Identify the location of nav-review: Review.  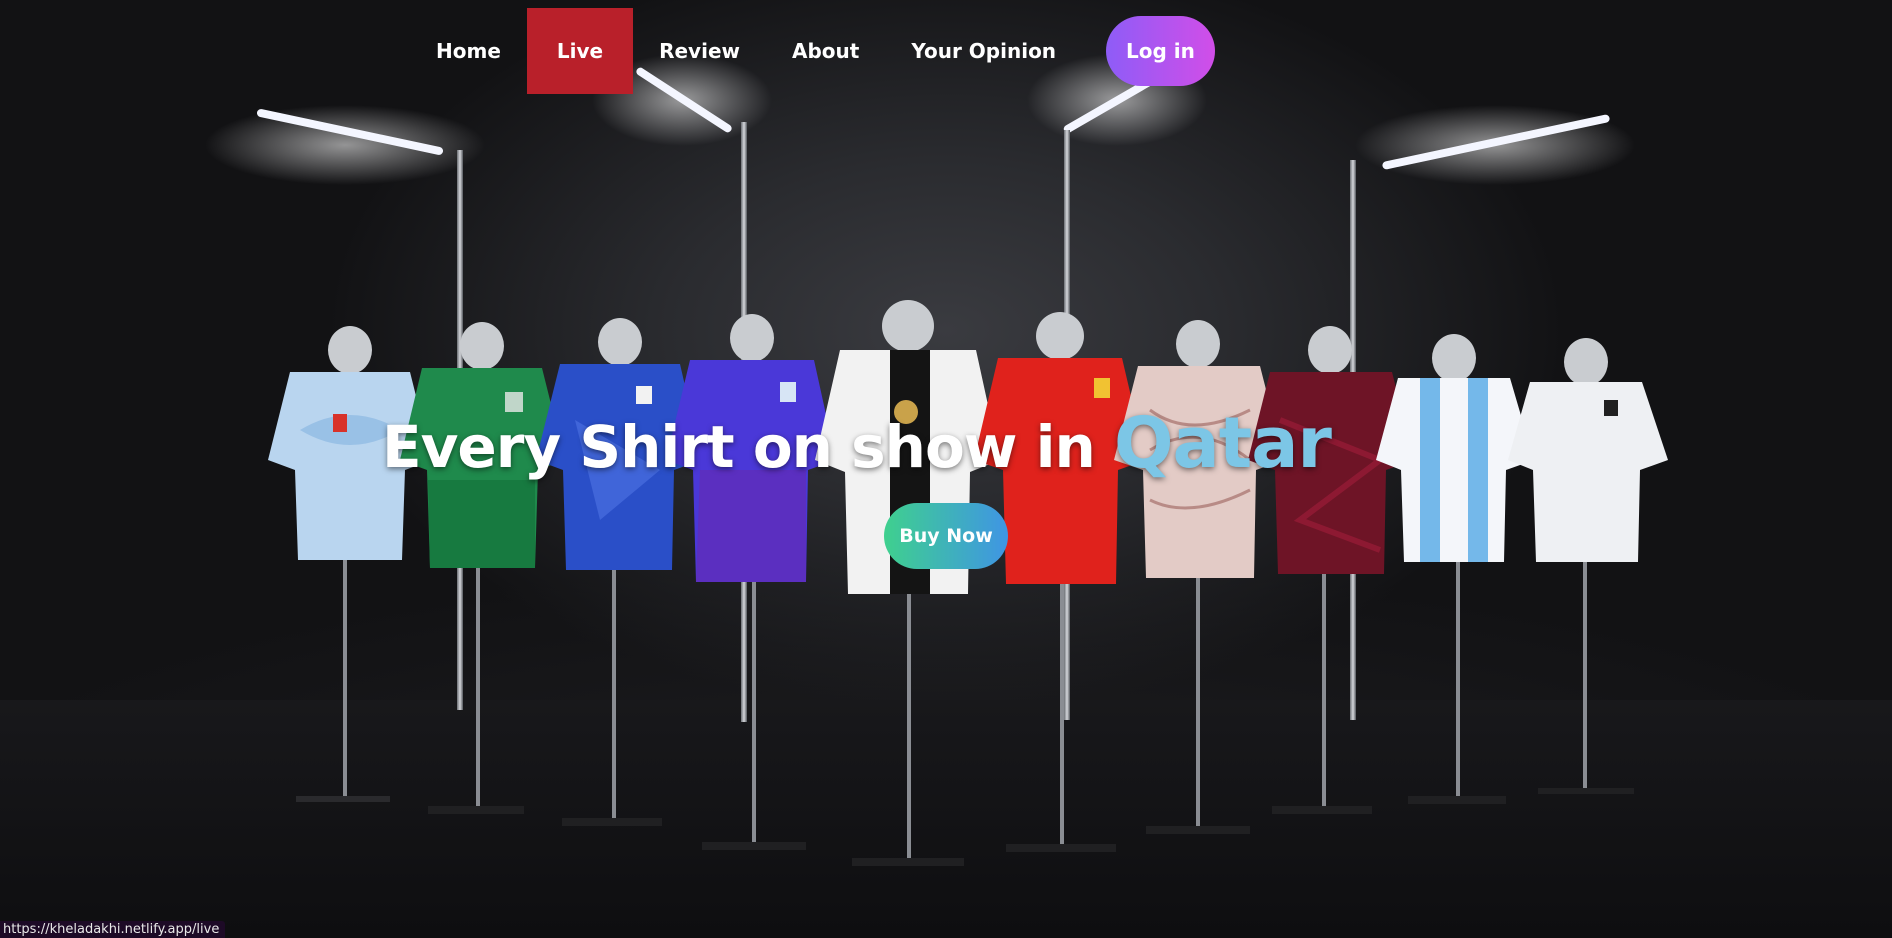
(699, 51).